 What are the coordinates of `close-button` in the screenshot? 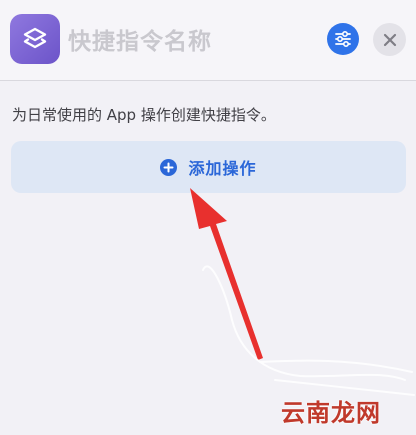 It's located at (389, 39).